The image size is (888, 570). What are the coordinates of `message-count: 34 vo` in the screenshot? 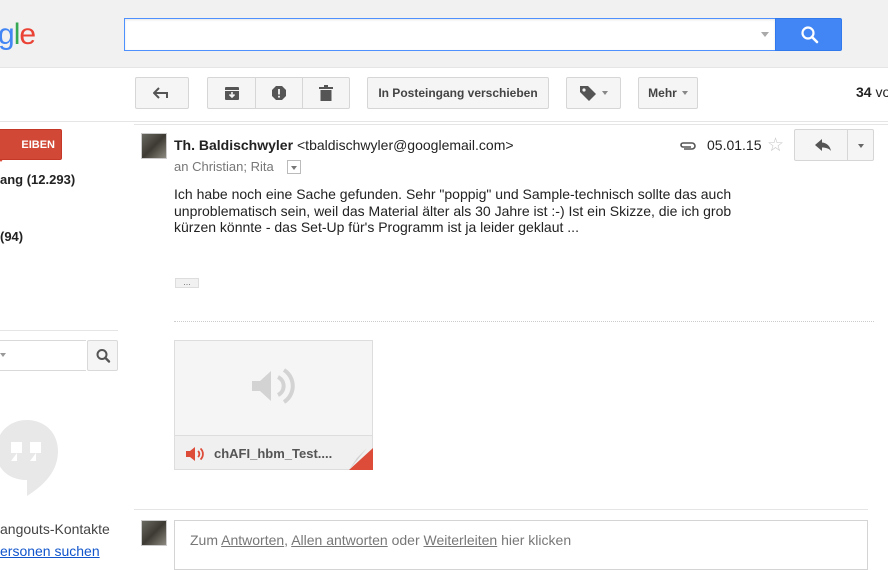 It's located at (872, 92).